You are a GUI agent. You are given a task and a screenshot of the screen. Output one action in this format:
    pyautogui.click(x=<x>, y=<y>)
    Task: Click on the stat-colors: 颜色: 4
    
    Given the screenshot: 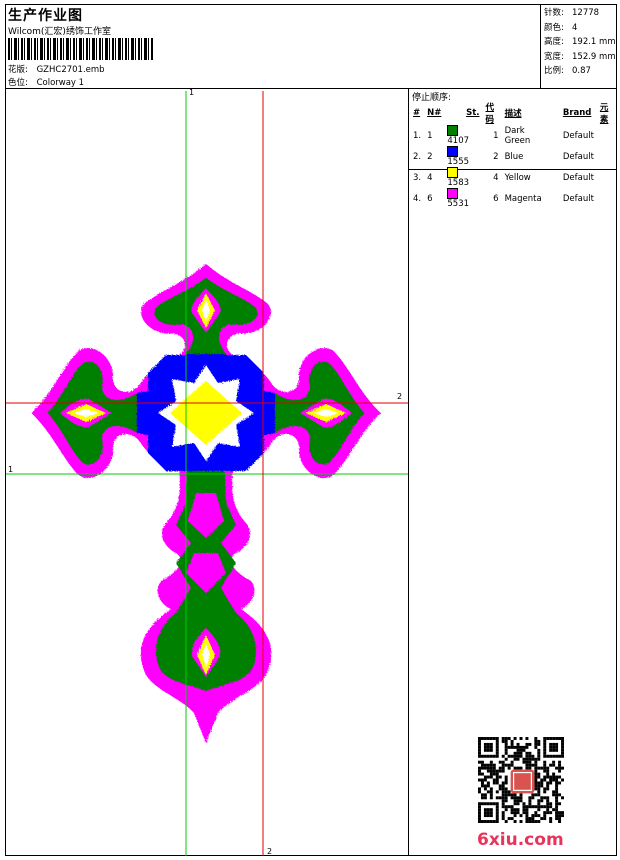 What is the action you would take?
    pyautogui.click(x=561, y=27)
    